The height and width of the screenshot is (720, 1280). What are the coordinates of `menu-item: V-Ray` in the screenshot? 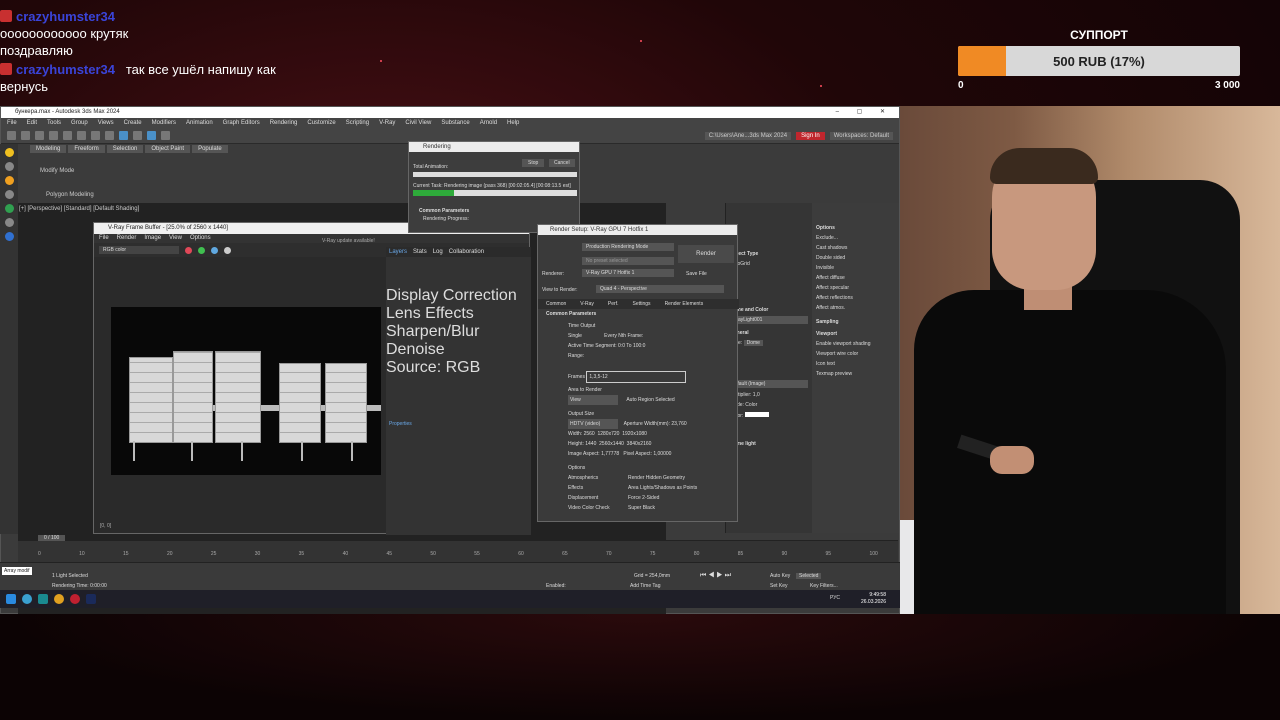 It's located at (387, 123).